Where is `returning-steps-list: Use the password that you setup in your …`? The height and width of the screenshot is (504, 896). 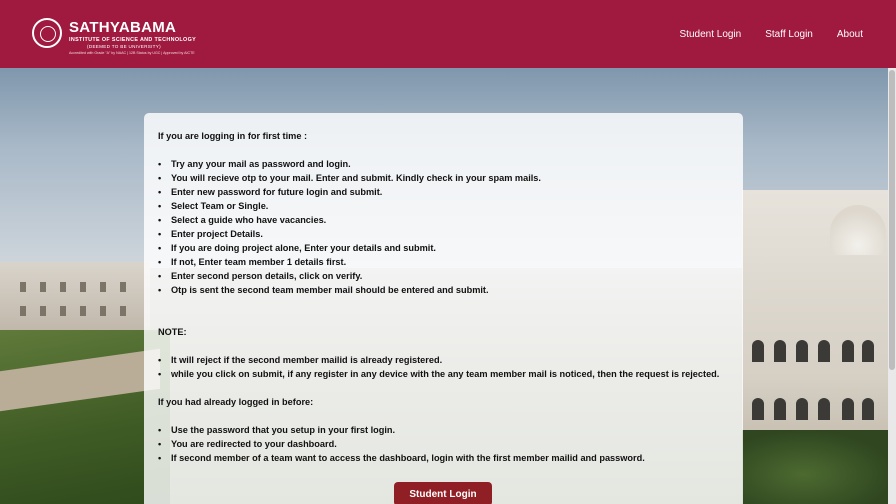
returning-steps-list: Use the password that you setup in your … is located at coordinates (443, 444).